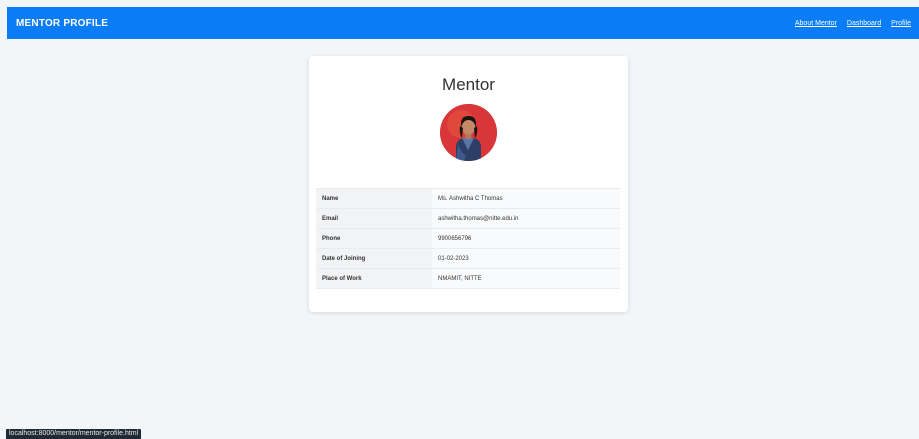 The image size is (919, 439). Describe the element at coordinates (374, 218) in the screenshot. I see `row-label: Email` at that location.